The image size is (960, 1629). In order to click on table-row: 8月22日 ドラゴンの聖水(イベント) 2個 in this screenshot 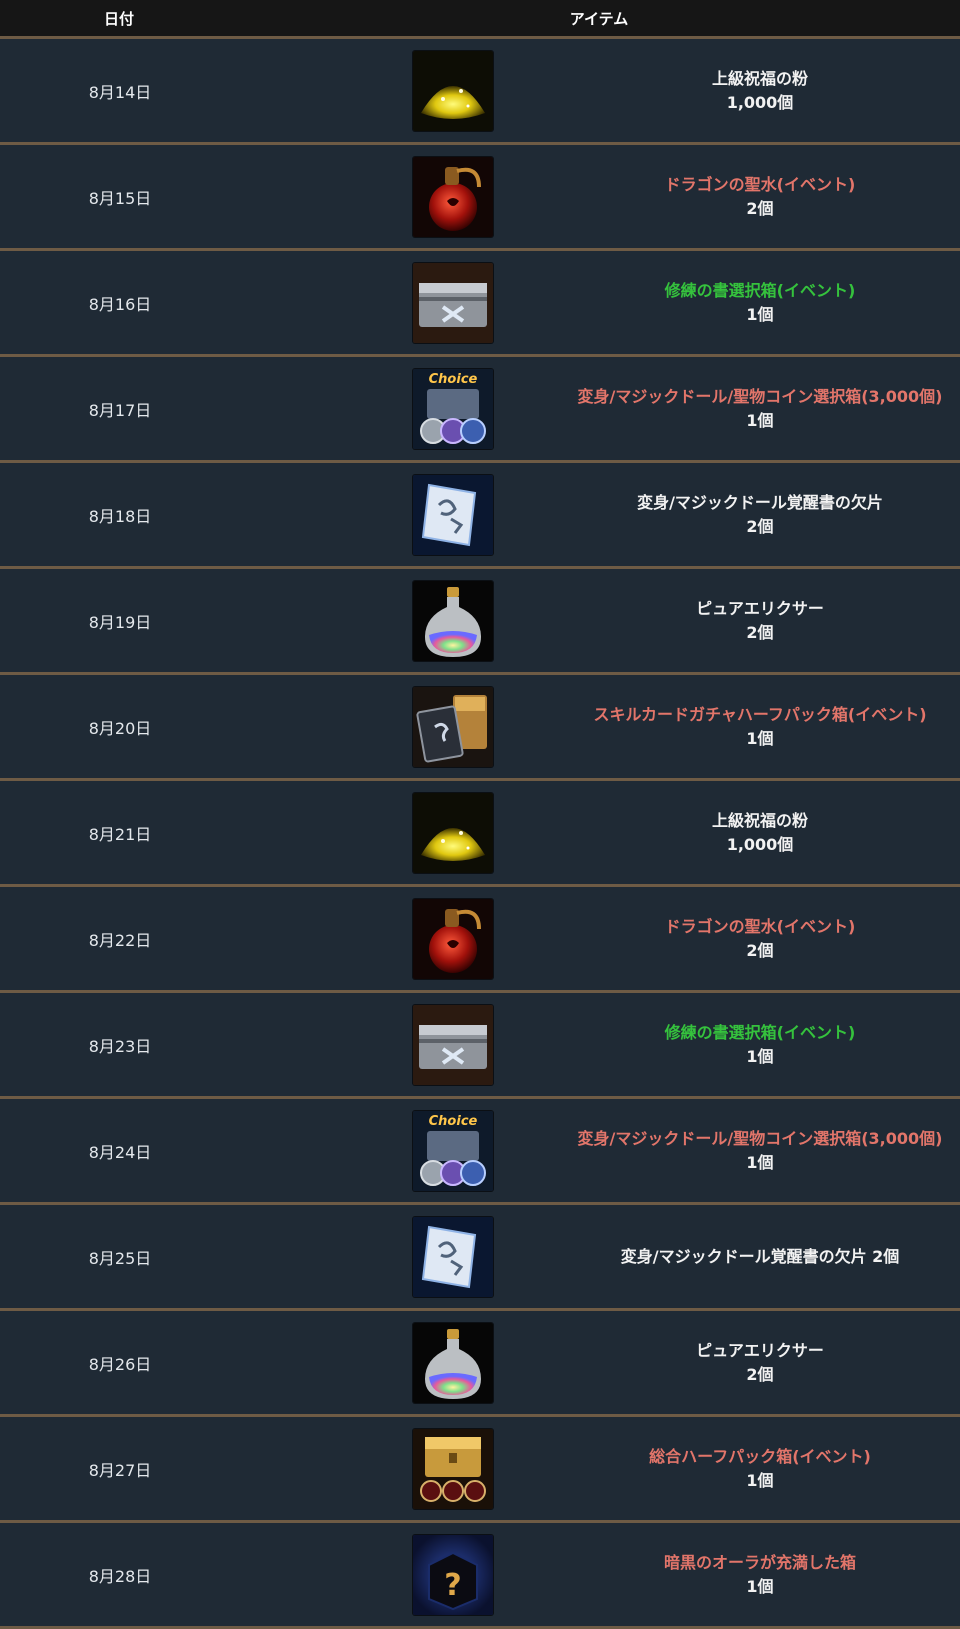, I will do `click(480, 940)`.